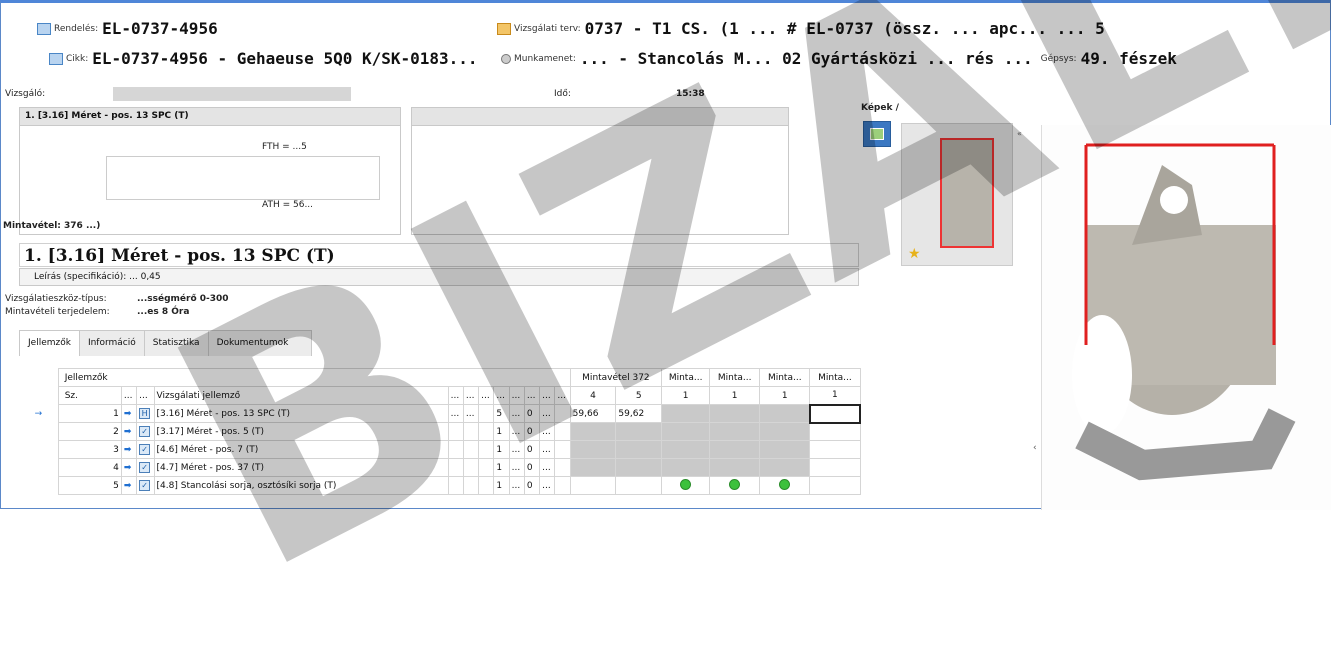 The height and width of the screenshot is (645, 1331). I want to click on fth-value: FTH = ...5, so click(284, 147).